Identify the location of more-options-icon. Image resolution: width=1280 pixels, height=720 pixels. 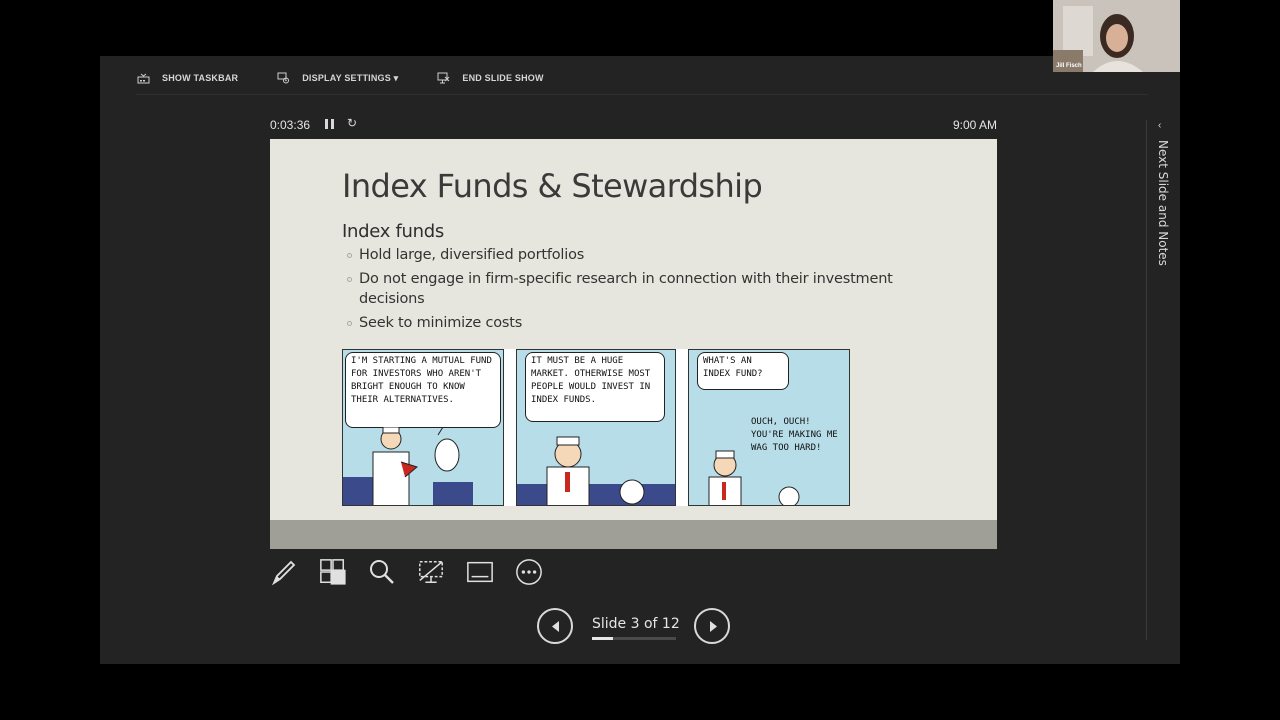
(529, 572).